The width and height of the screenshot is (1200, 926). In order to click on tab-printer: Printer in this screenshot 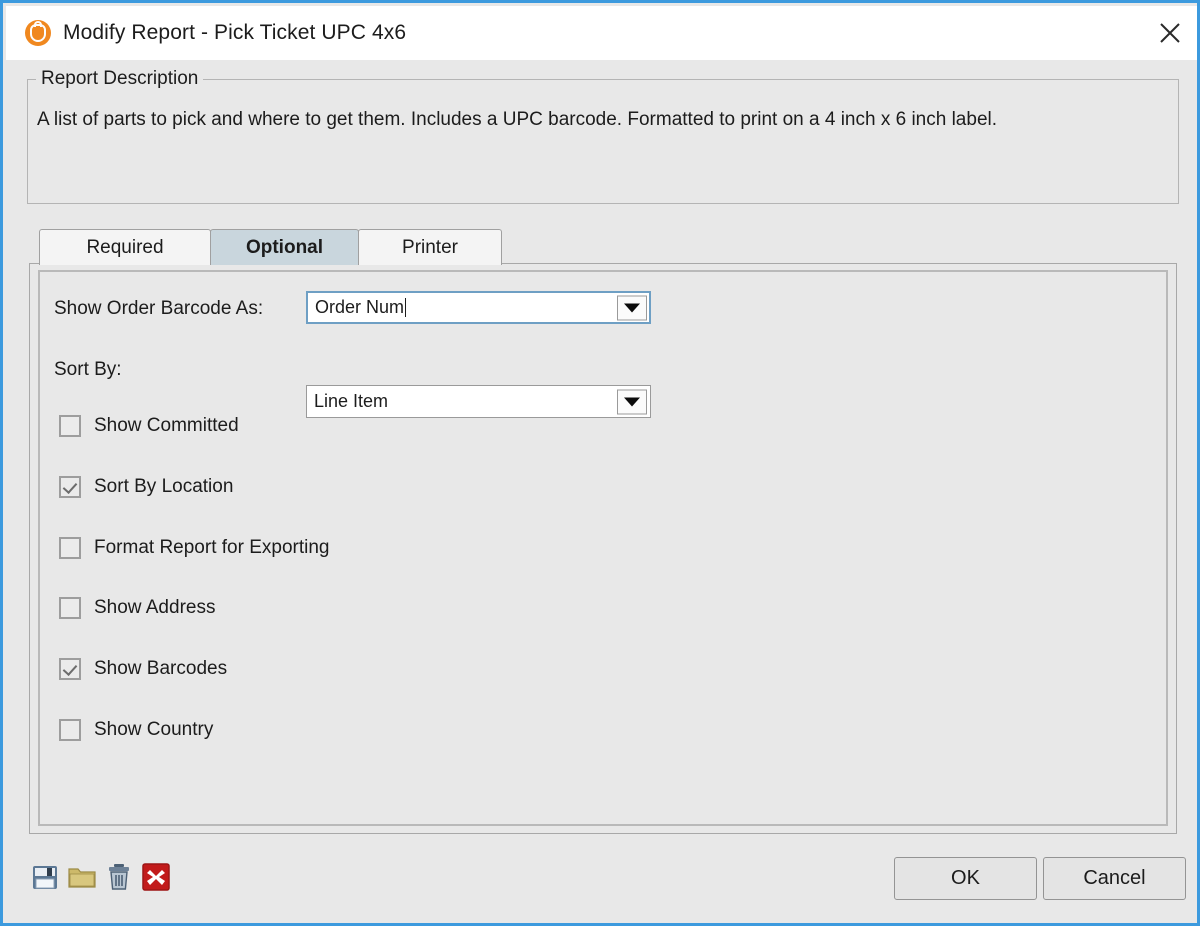, I will do `click(430, 247)`.